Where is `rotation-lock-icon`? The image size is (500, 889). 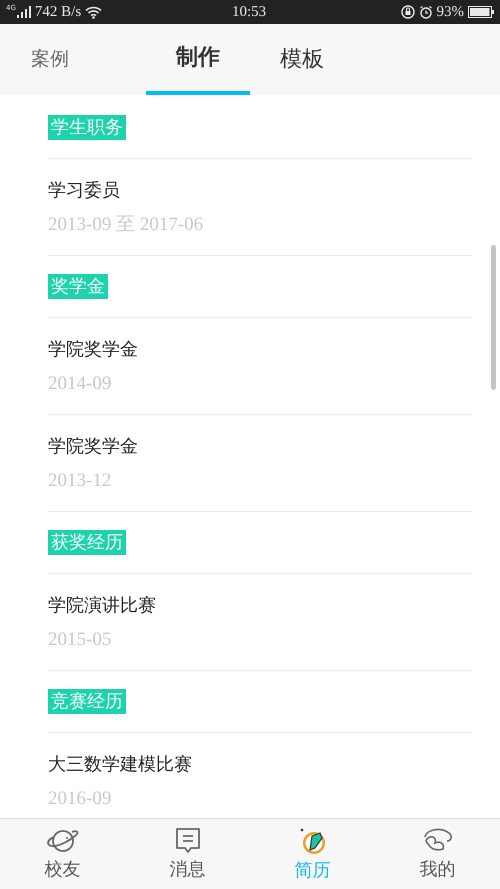
rotation-lock-icon is located at coordinates (407, 12).